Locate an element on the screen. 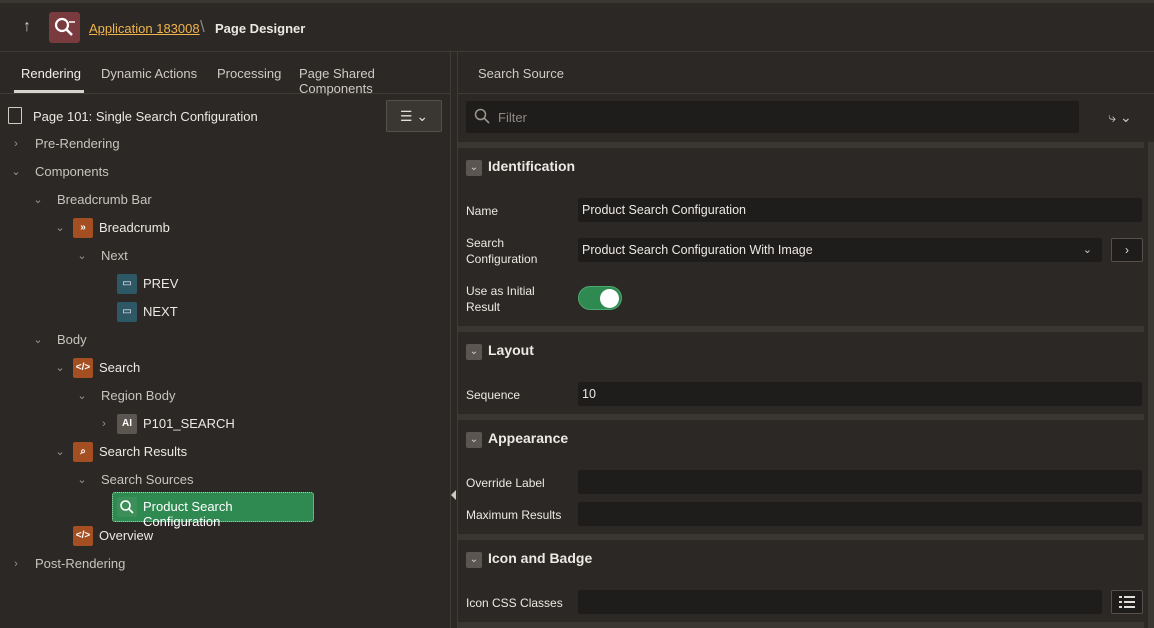  up-arrow-icon: ↑ is located at coordinates (27, 27).